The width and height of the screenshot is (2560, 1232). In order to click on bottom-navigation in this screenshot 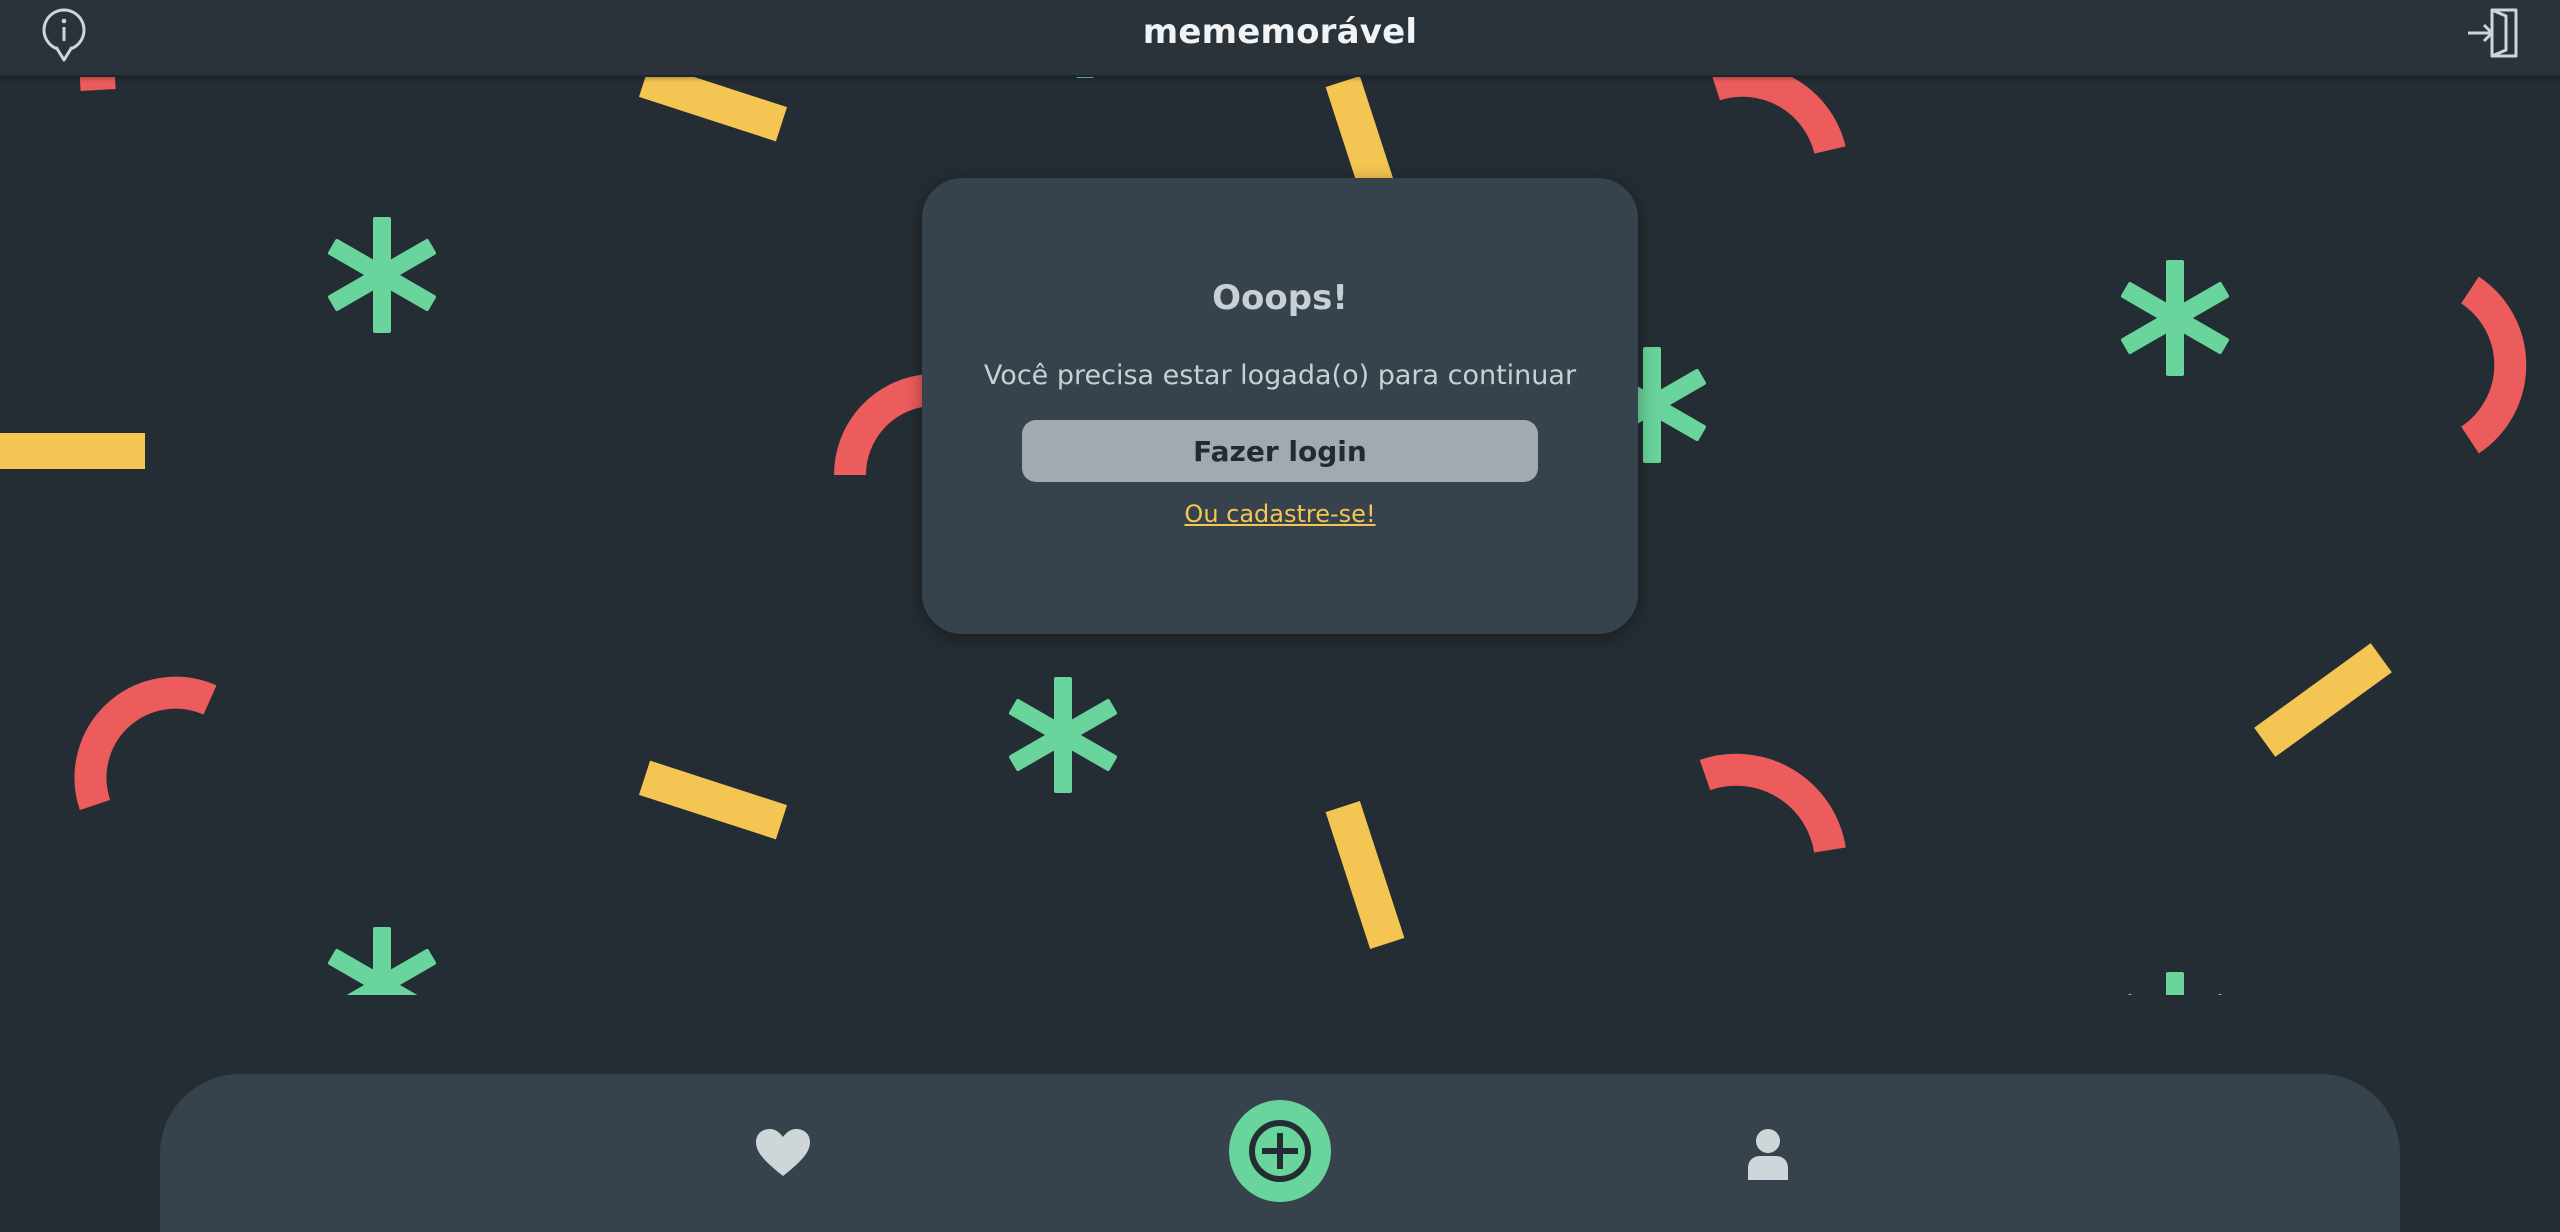, I will do `click(1280, 1153)`.